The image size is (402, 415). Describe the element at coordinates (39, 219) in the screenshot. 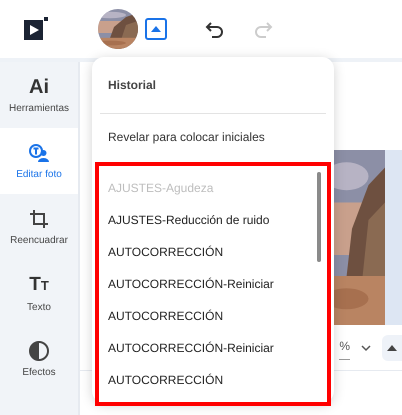

I see `crop-icon` at that location.